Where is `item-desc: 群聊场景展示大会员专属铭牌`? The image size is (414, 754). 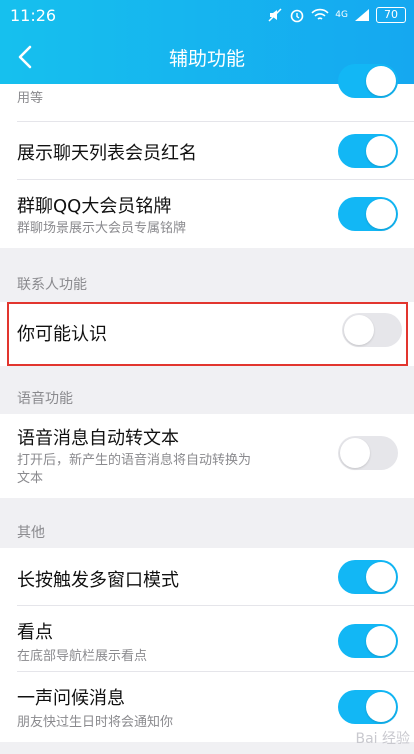 item-desc: 群聊场景展示大会员专属铭牌 is located at coordinates (102, 228).